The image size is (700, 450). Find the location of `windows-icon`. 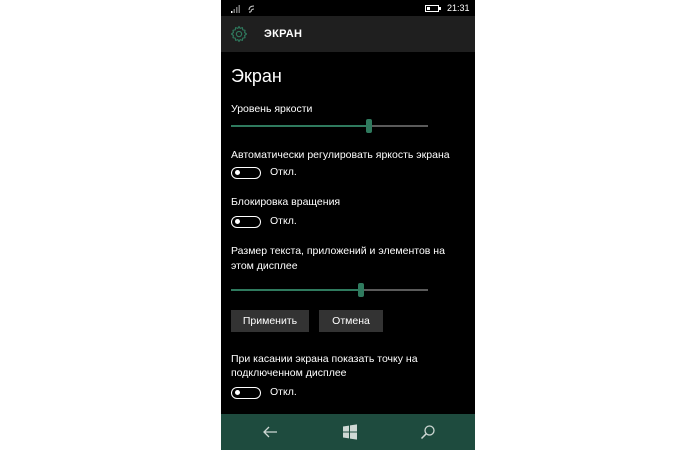

windows-icon is located at coordinates (350, 432).